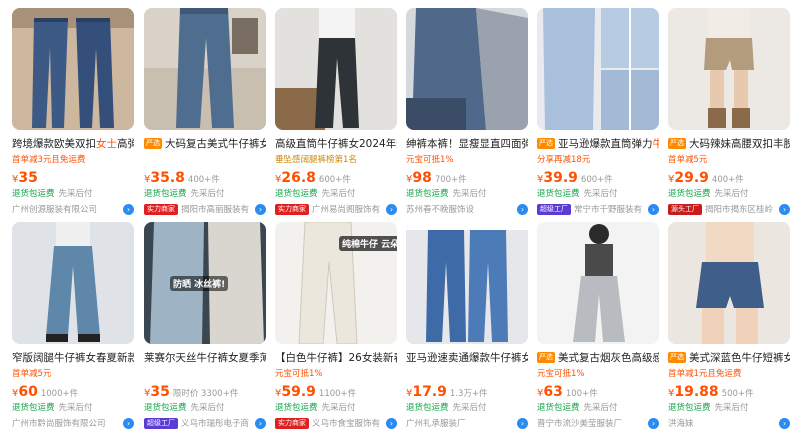 This screenshot has height=434, width=800. I want to click on shop-row: 源头工厂 揭阳市揭东区桂岭, so click(729, 210).